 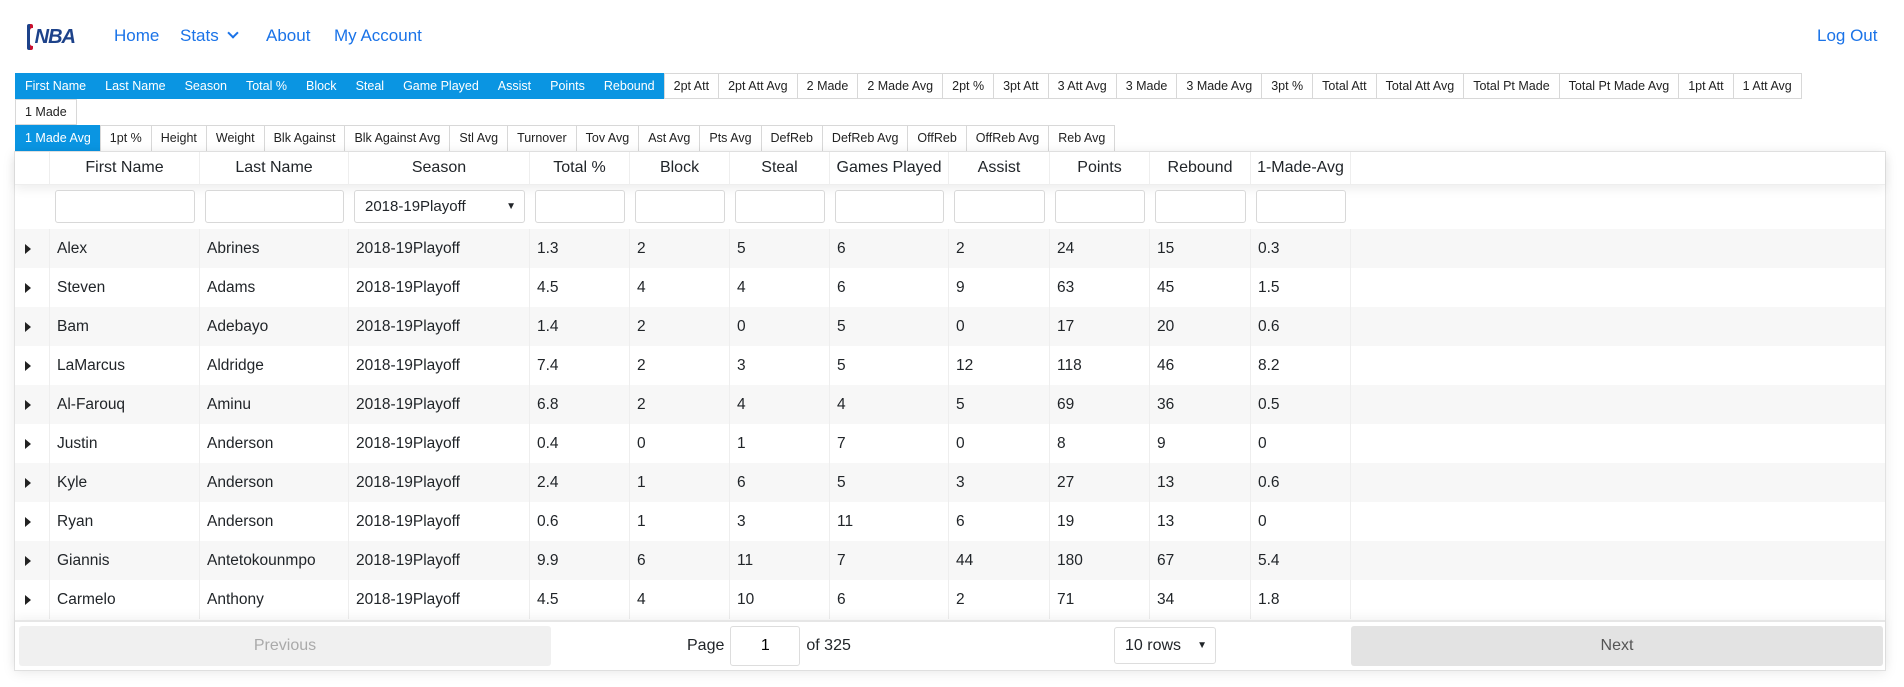 I want to click on navbar: NBA Home Stats About My Account Log Out, so click(x=952, y=36).